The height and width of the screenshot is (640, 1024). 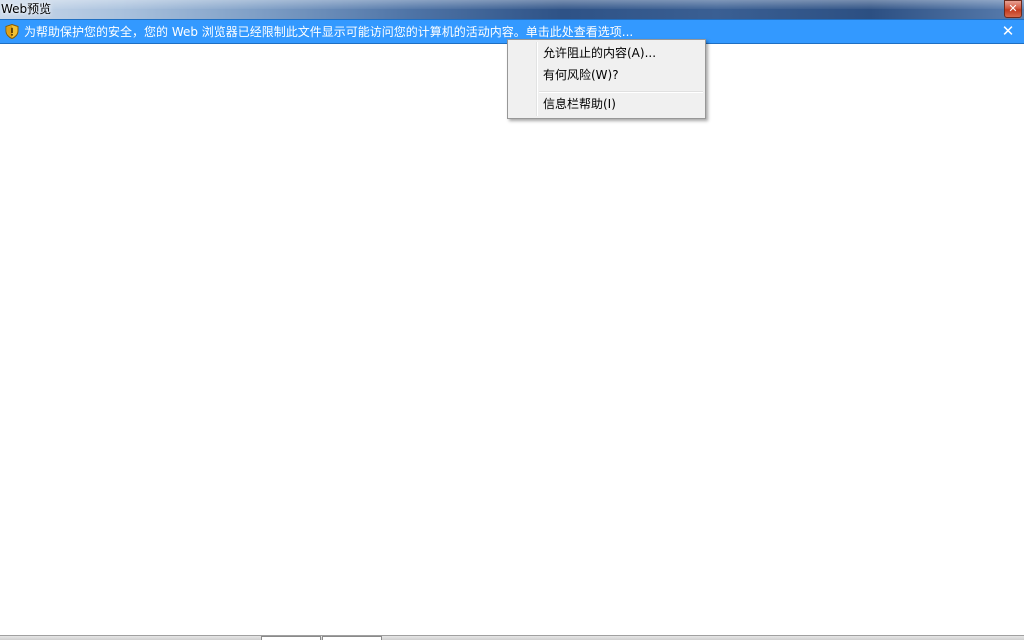 I want to click on menu-item-what-is-the-risk: 有何风险(W)?, so click(x=606, y=75).